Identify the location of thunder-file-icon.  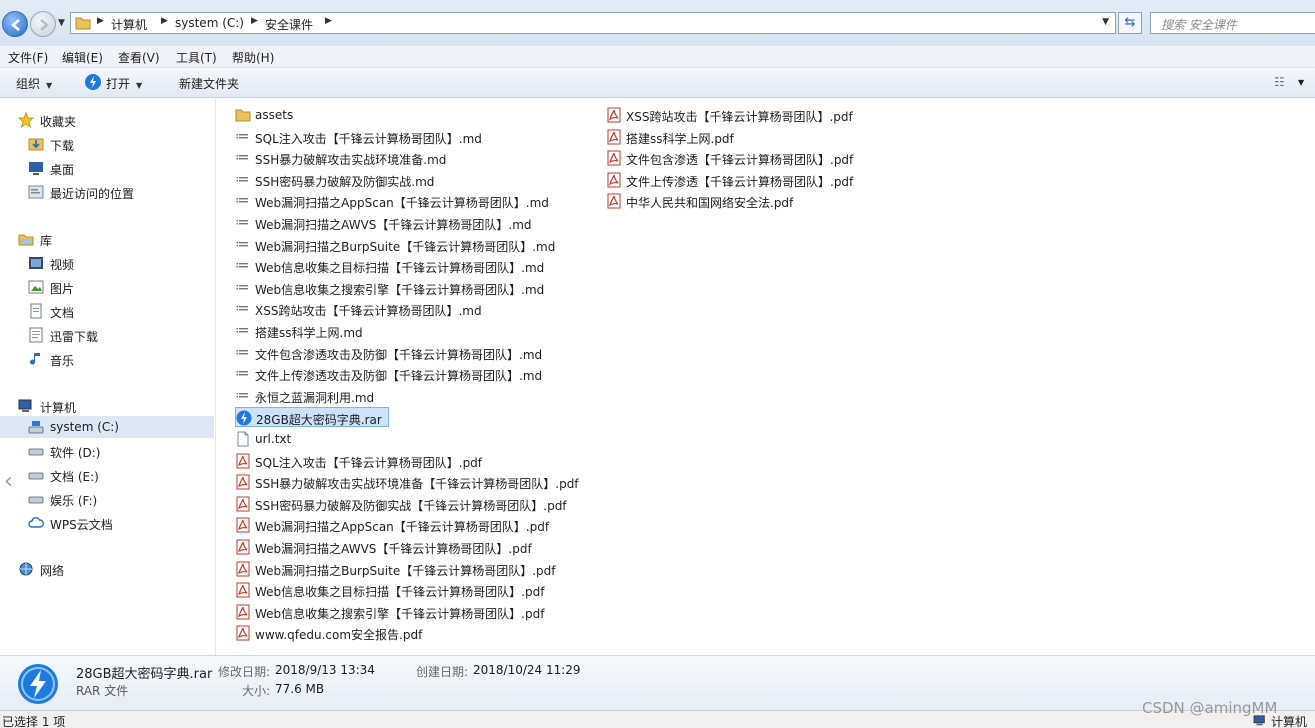
(38, 684).